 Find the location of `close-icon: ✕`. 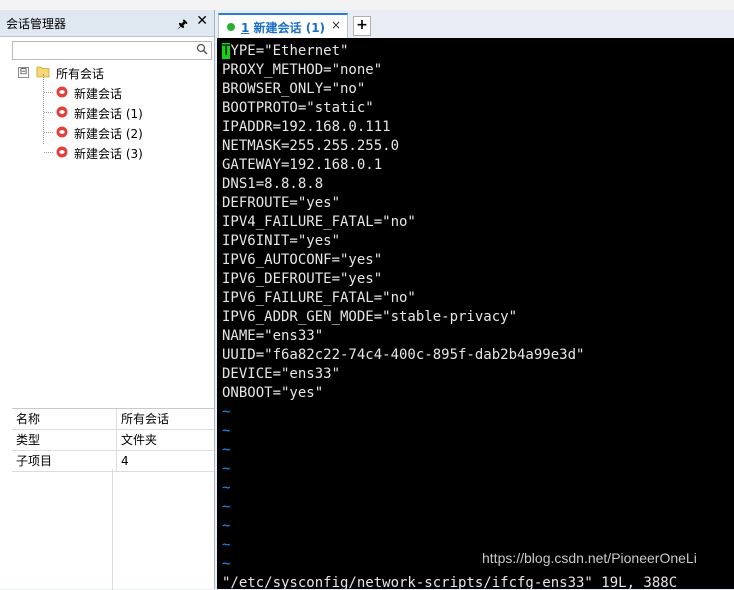

close-icon: ✕ is located at coordinates (202, 21).